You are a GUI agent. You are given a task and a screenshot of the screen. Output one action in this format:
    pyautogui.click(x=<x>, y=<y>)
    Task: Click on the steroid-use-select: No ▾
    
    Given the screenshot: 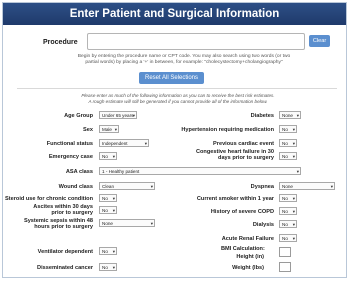 What is the action you would take?
    pyautogui.click(x=108, y=198)
    